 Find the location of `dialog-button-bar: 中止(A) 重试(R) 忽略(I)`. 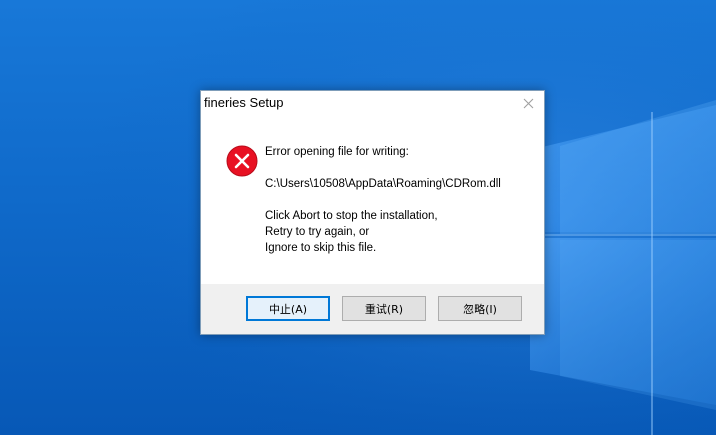

dialog-button-bar: 中止(A) 重试(R) 忽略(I) is located at coordinates (372, 309).